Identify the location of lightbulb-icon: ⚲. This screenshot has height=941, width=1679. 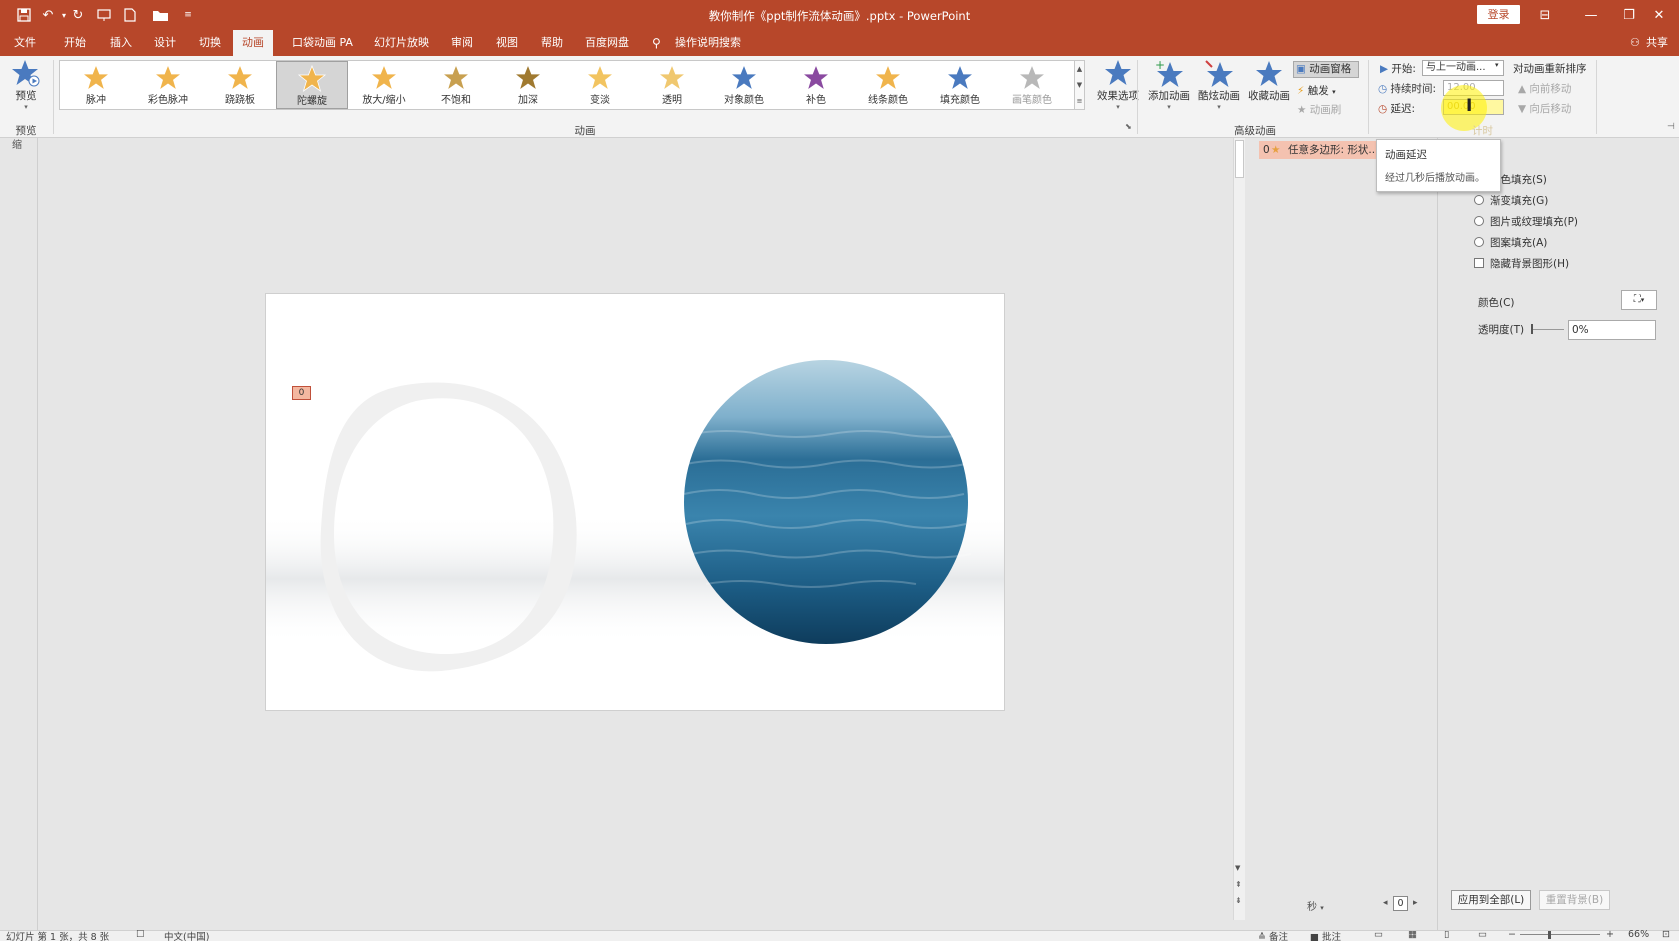
(656, 43).